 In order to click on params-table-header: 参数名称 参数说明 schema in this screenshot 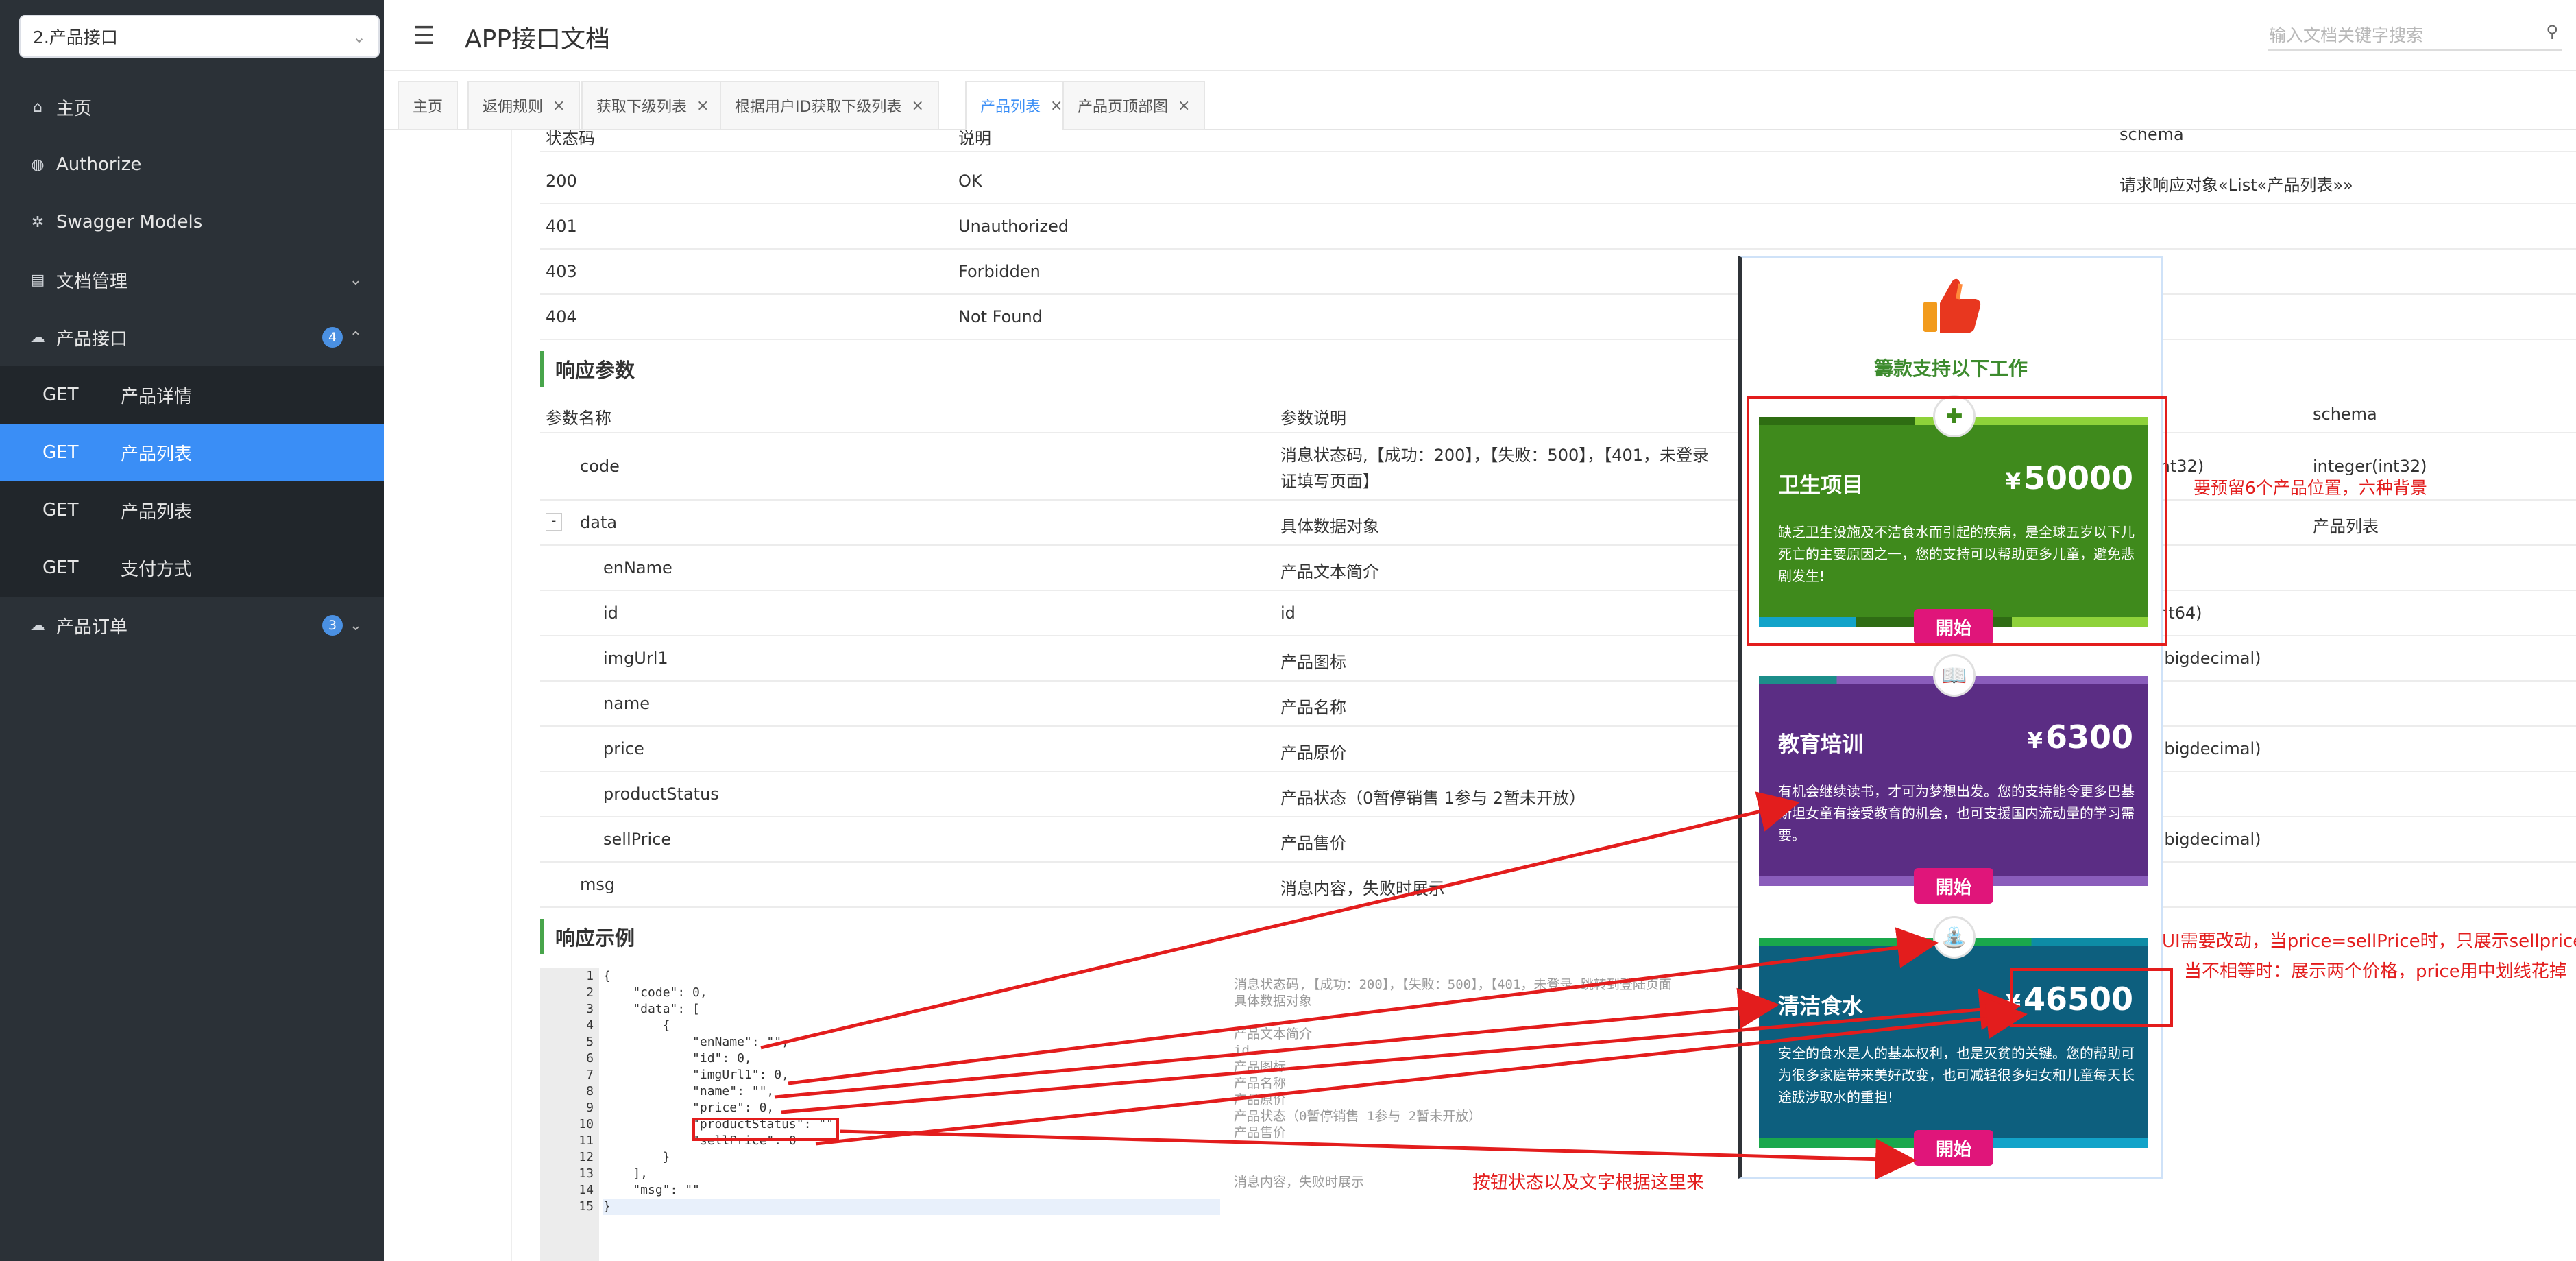, I will do `click(1558, 414)`.